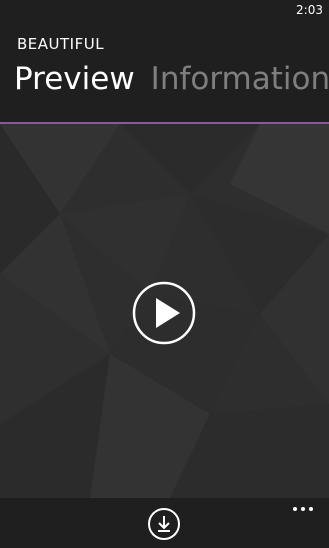 The image size is (329, 548). Describe the element at coordinates (240, 79) in the screenshot. I see `tab-information: Information` at that location.